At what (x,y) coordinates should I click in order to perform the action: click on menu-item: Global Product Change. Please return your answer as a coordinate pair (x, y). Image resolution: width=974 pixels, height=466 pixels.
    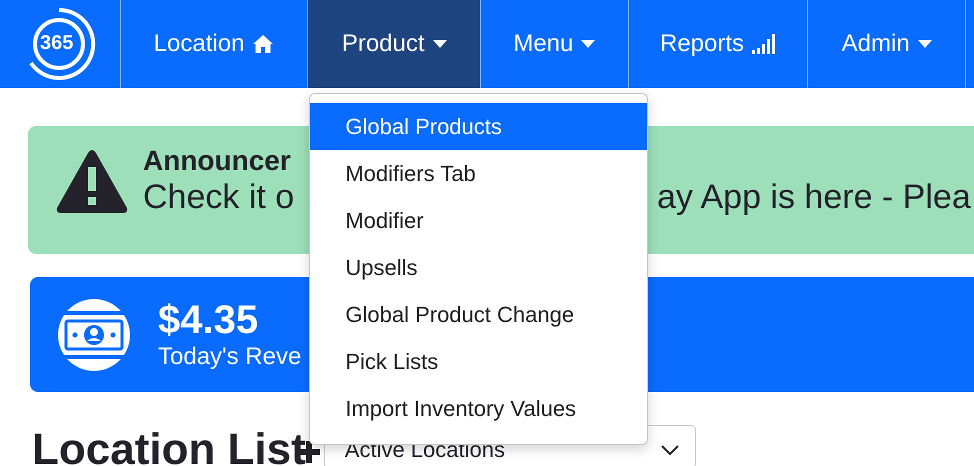
    Looking at the image, I should click on (479, 314).